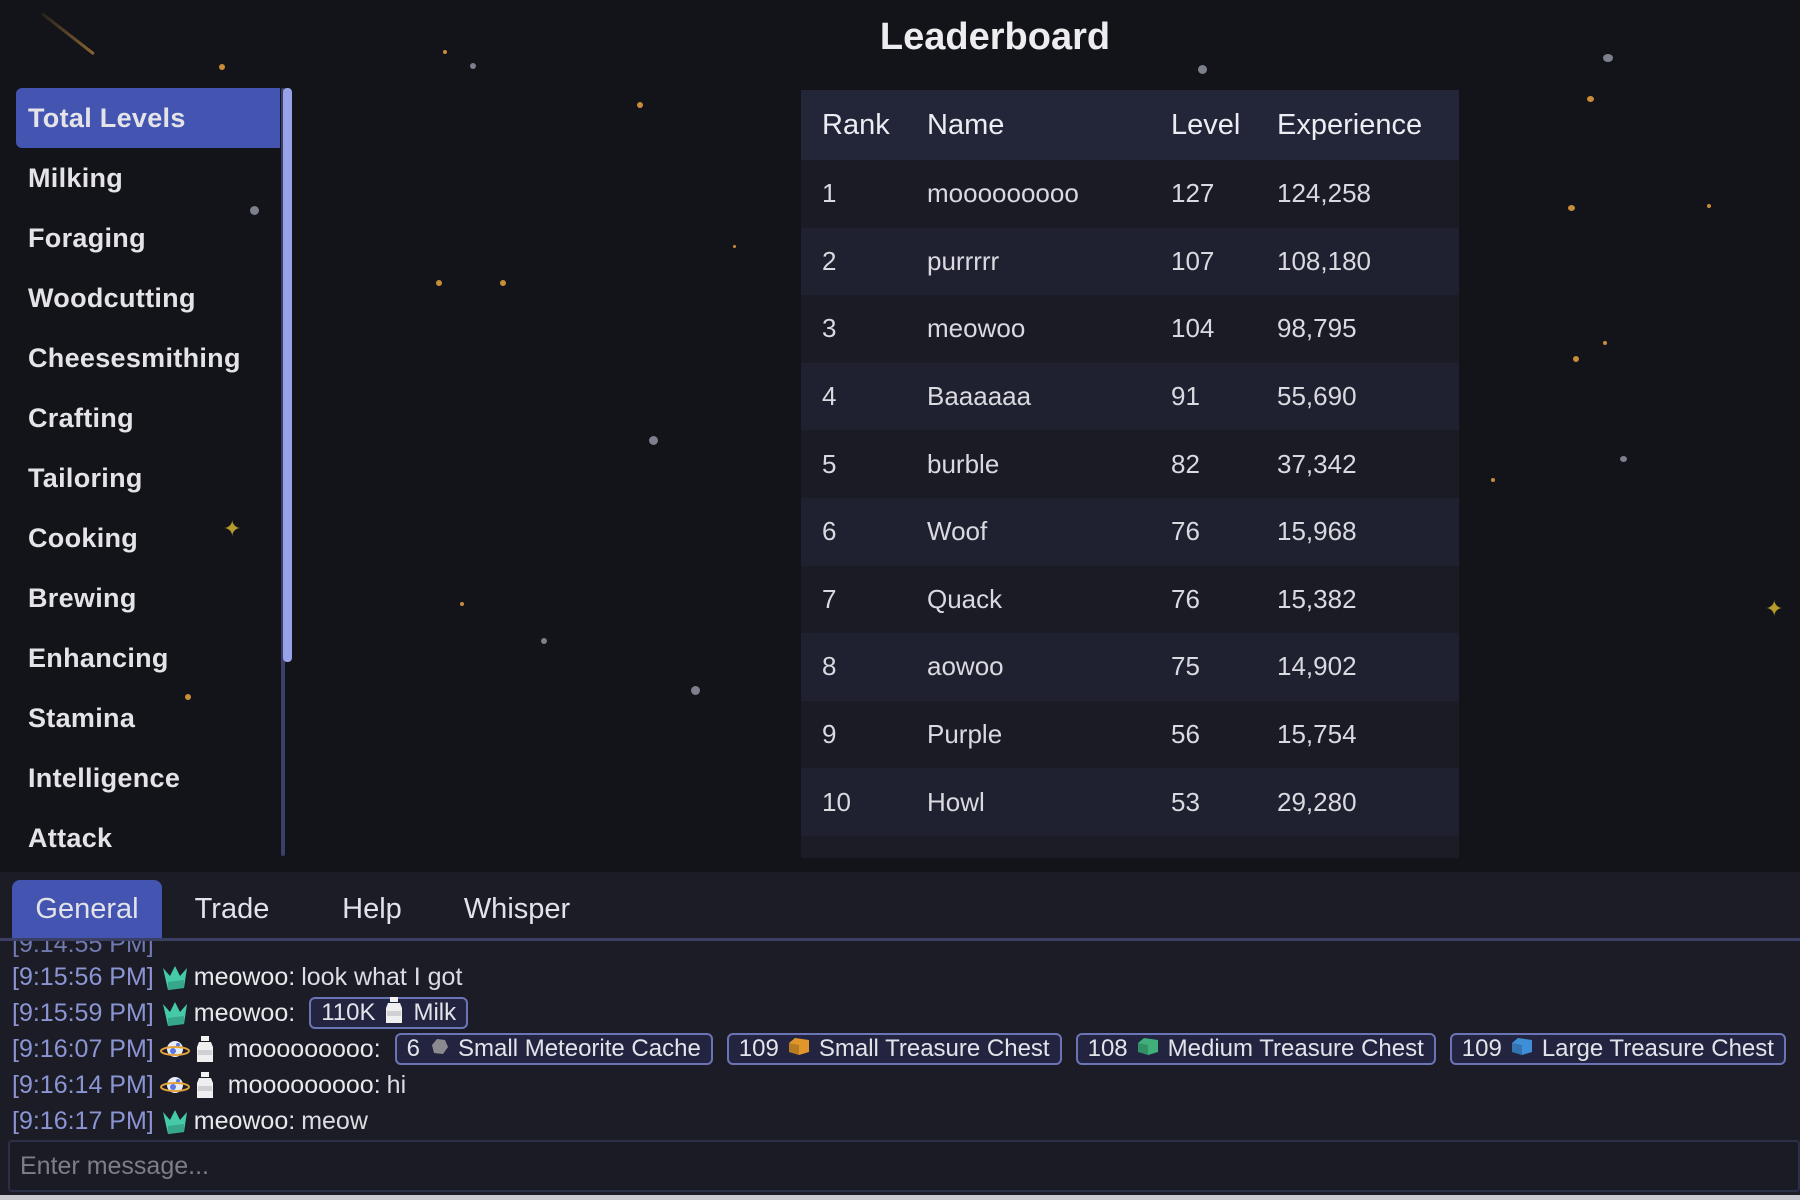 The image size is (1800, 1200). What do you see at coordinates (83, 1084) in the screenshot?
I see `message-timestamp: [9:16:14 PM]` at bounding box center [83, 1084].